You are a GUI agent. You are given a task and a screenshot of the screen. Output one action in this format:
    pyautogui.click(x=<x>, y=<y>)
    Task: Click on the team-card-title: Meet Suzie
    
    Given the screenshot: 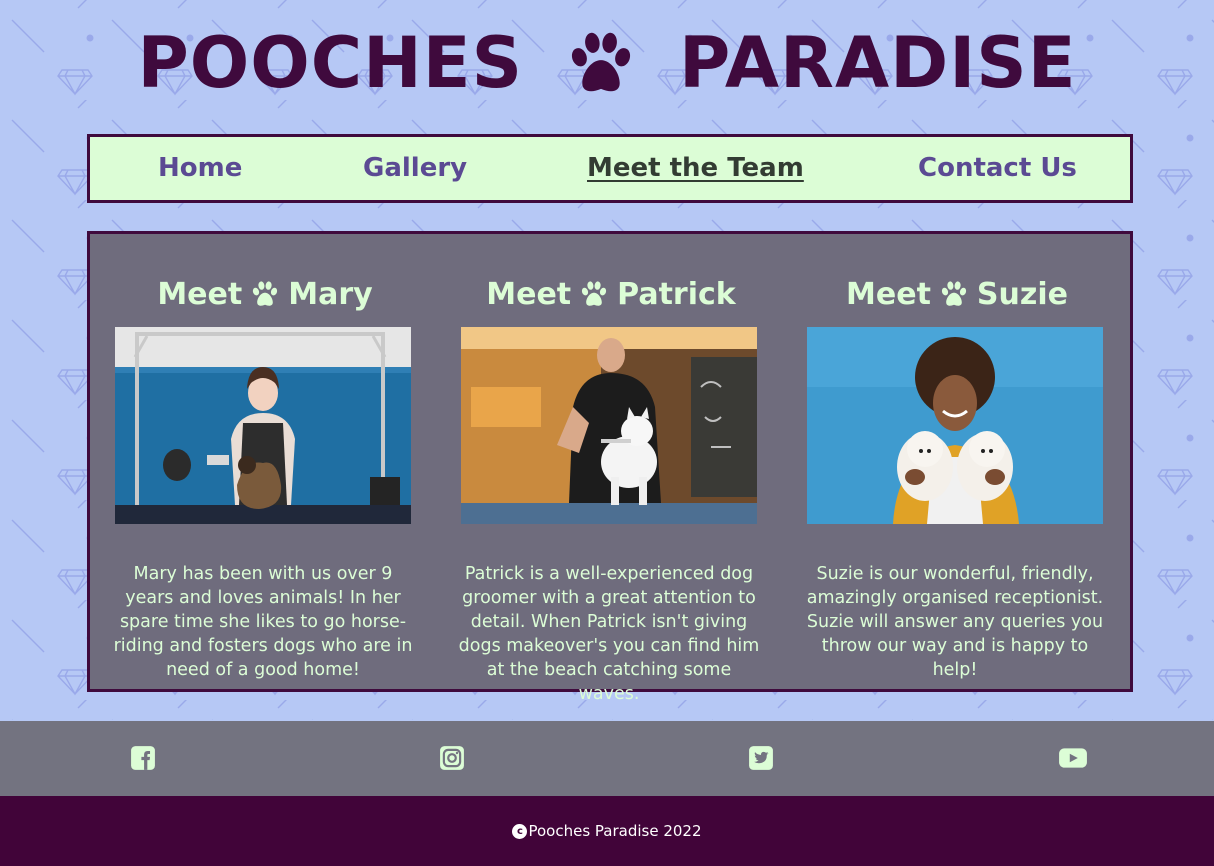 What is the action you would take?
    pyautogui.click(x=957, y=294)
    